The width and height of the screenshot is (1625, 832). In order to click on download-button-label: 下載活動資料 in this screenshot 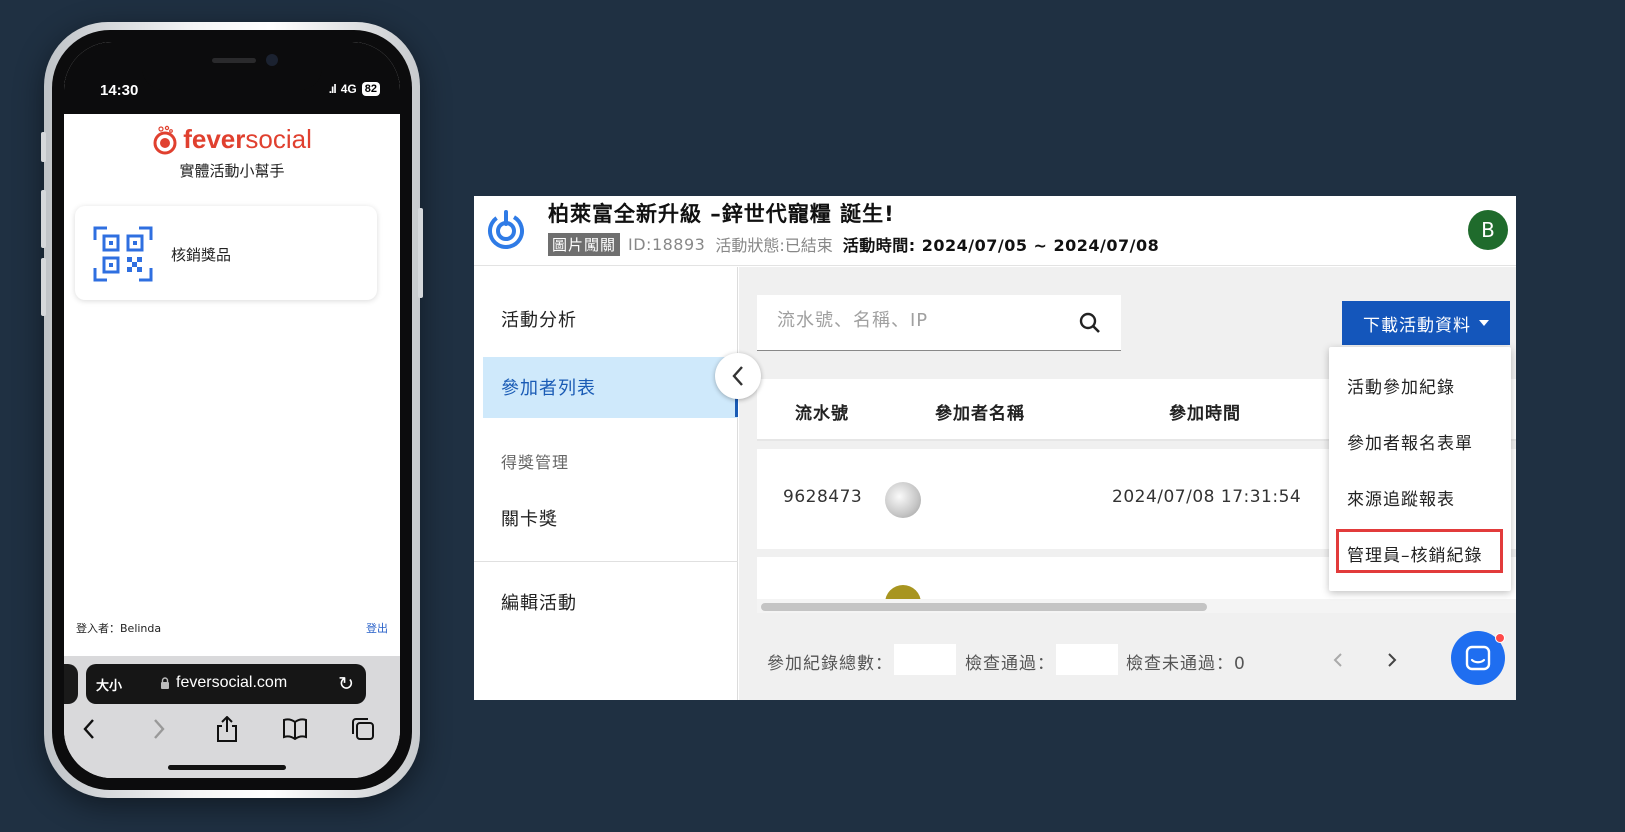, I will do `click(1417, 325)`.